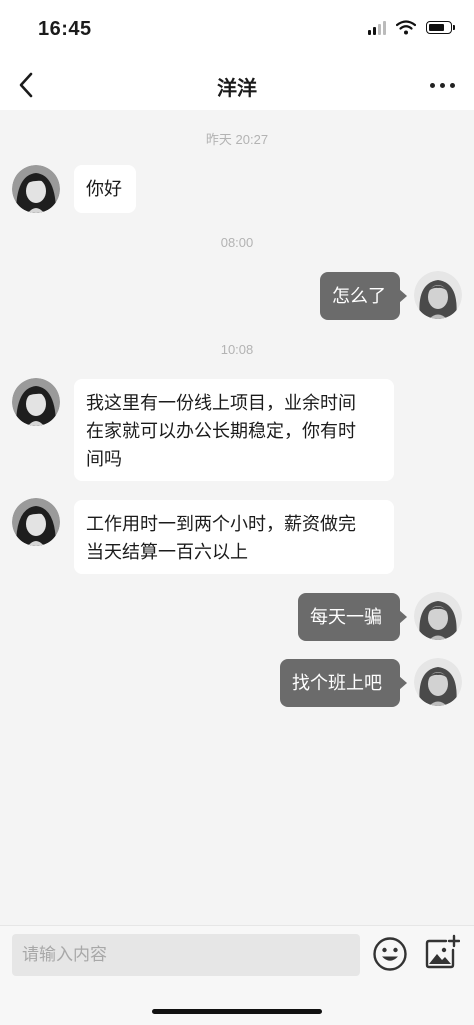  Describe the element at coordinates (352, 617) in the screenshot. I see `message-bubble-outgoing: 每天一骗` at that location.